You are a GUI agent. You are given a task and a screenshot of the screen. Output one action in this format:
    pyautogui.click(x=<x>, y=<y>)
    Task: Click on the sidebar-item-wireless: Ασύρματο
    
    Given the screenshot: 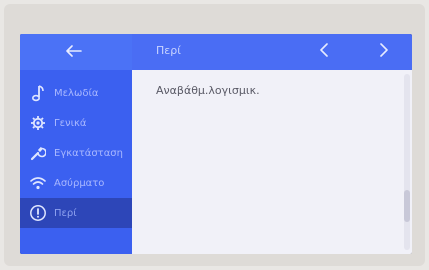 What is the action you would take?
    pyautogui.click(x=76, y=183)
    